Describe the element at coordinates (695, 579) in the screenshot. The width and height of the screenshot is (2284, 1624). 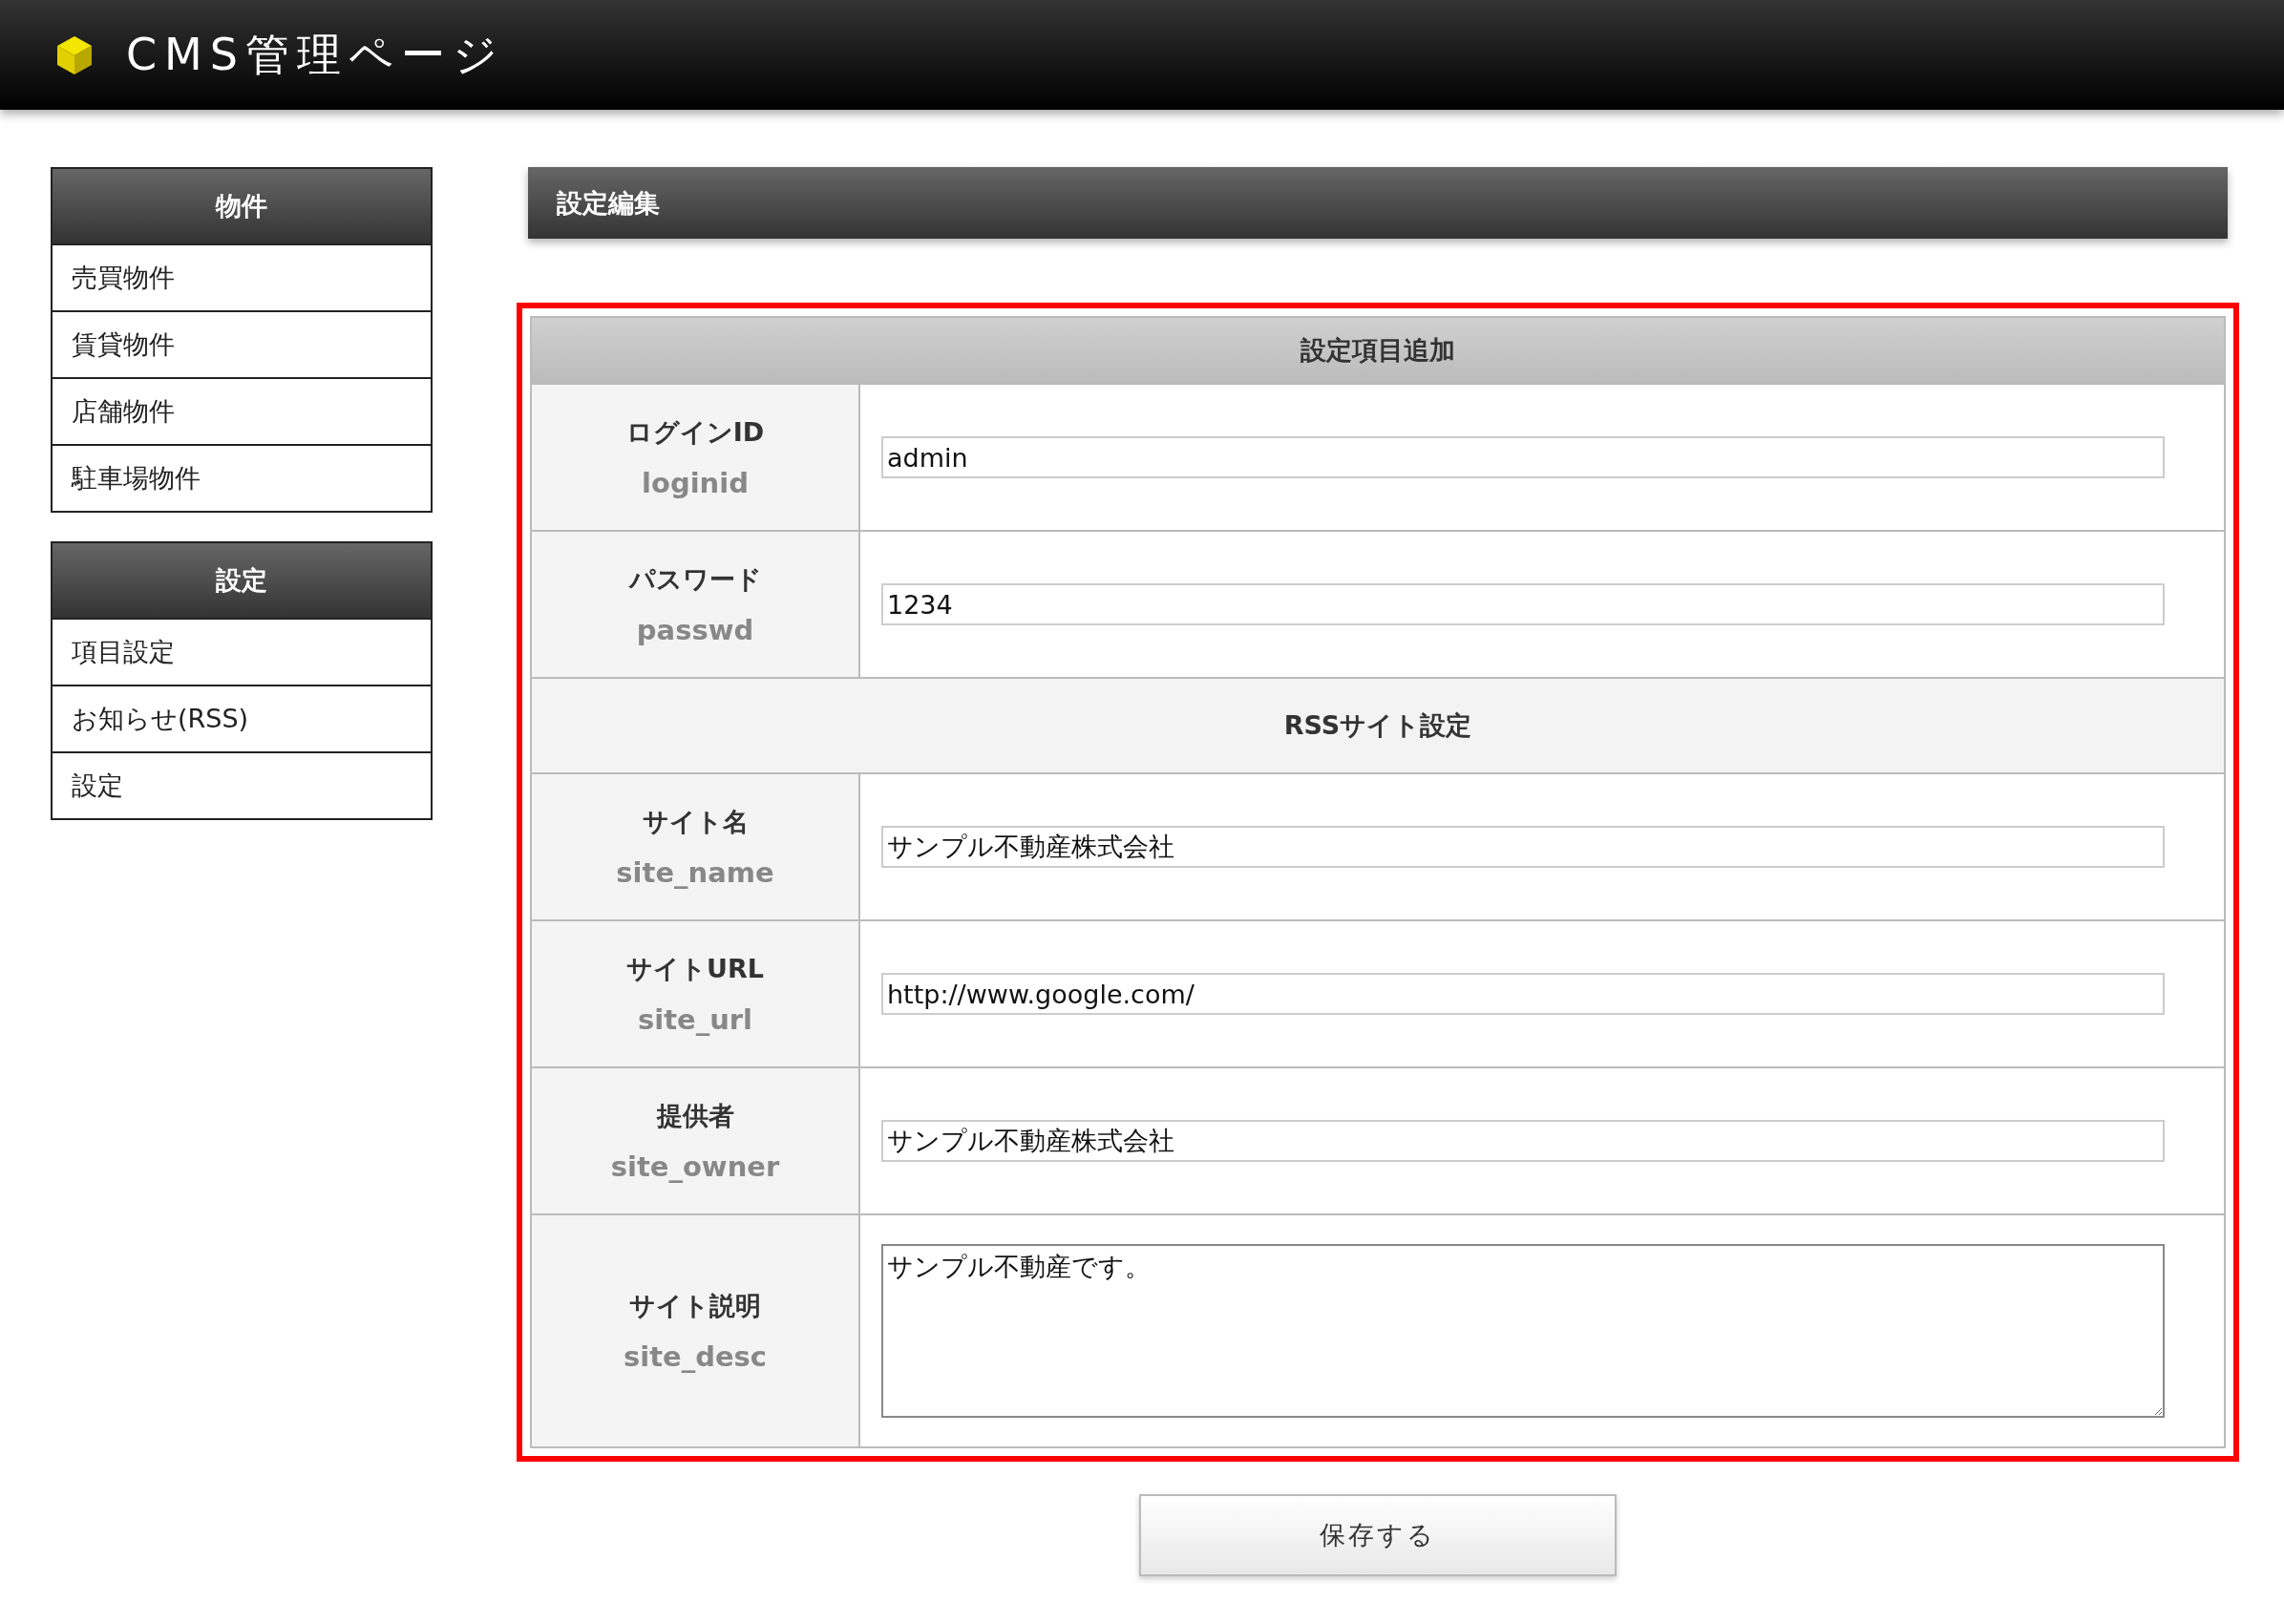
I see `field-label: パスワード` at that location.